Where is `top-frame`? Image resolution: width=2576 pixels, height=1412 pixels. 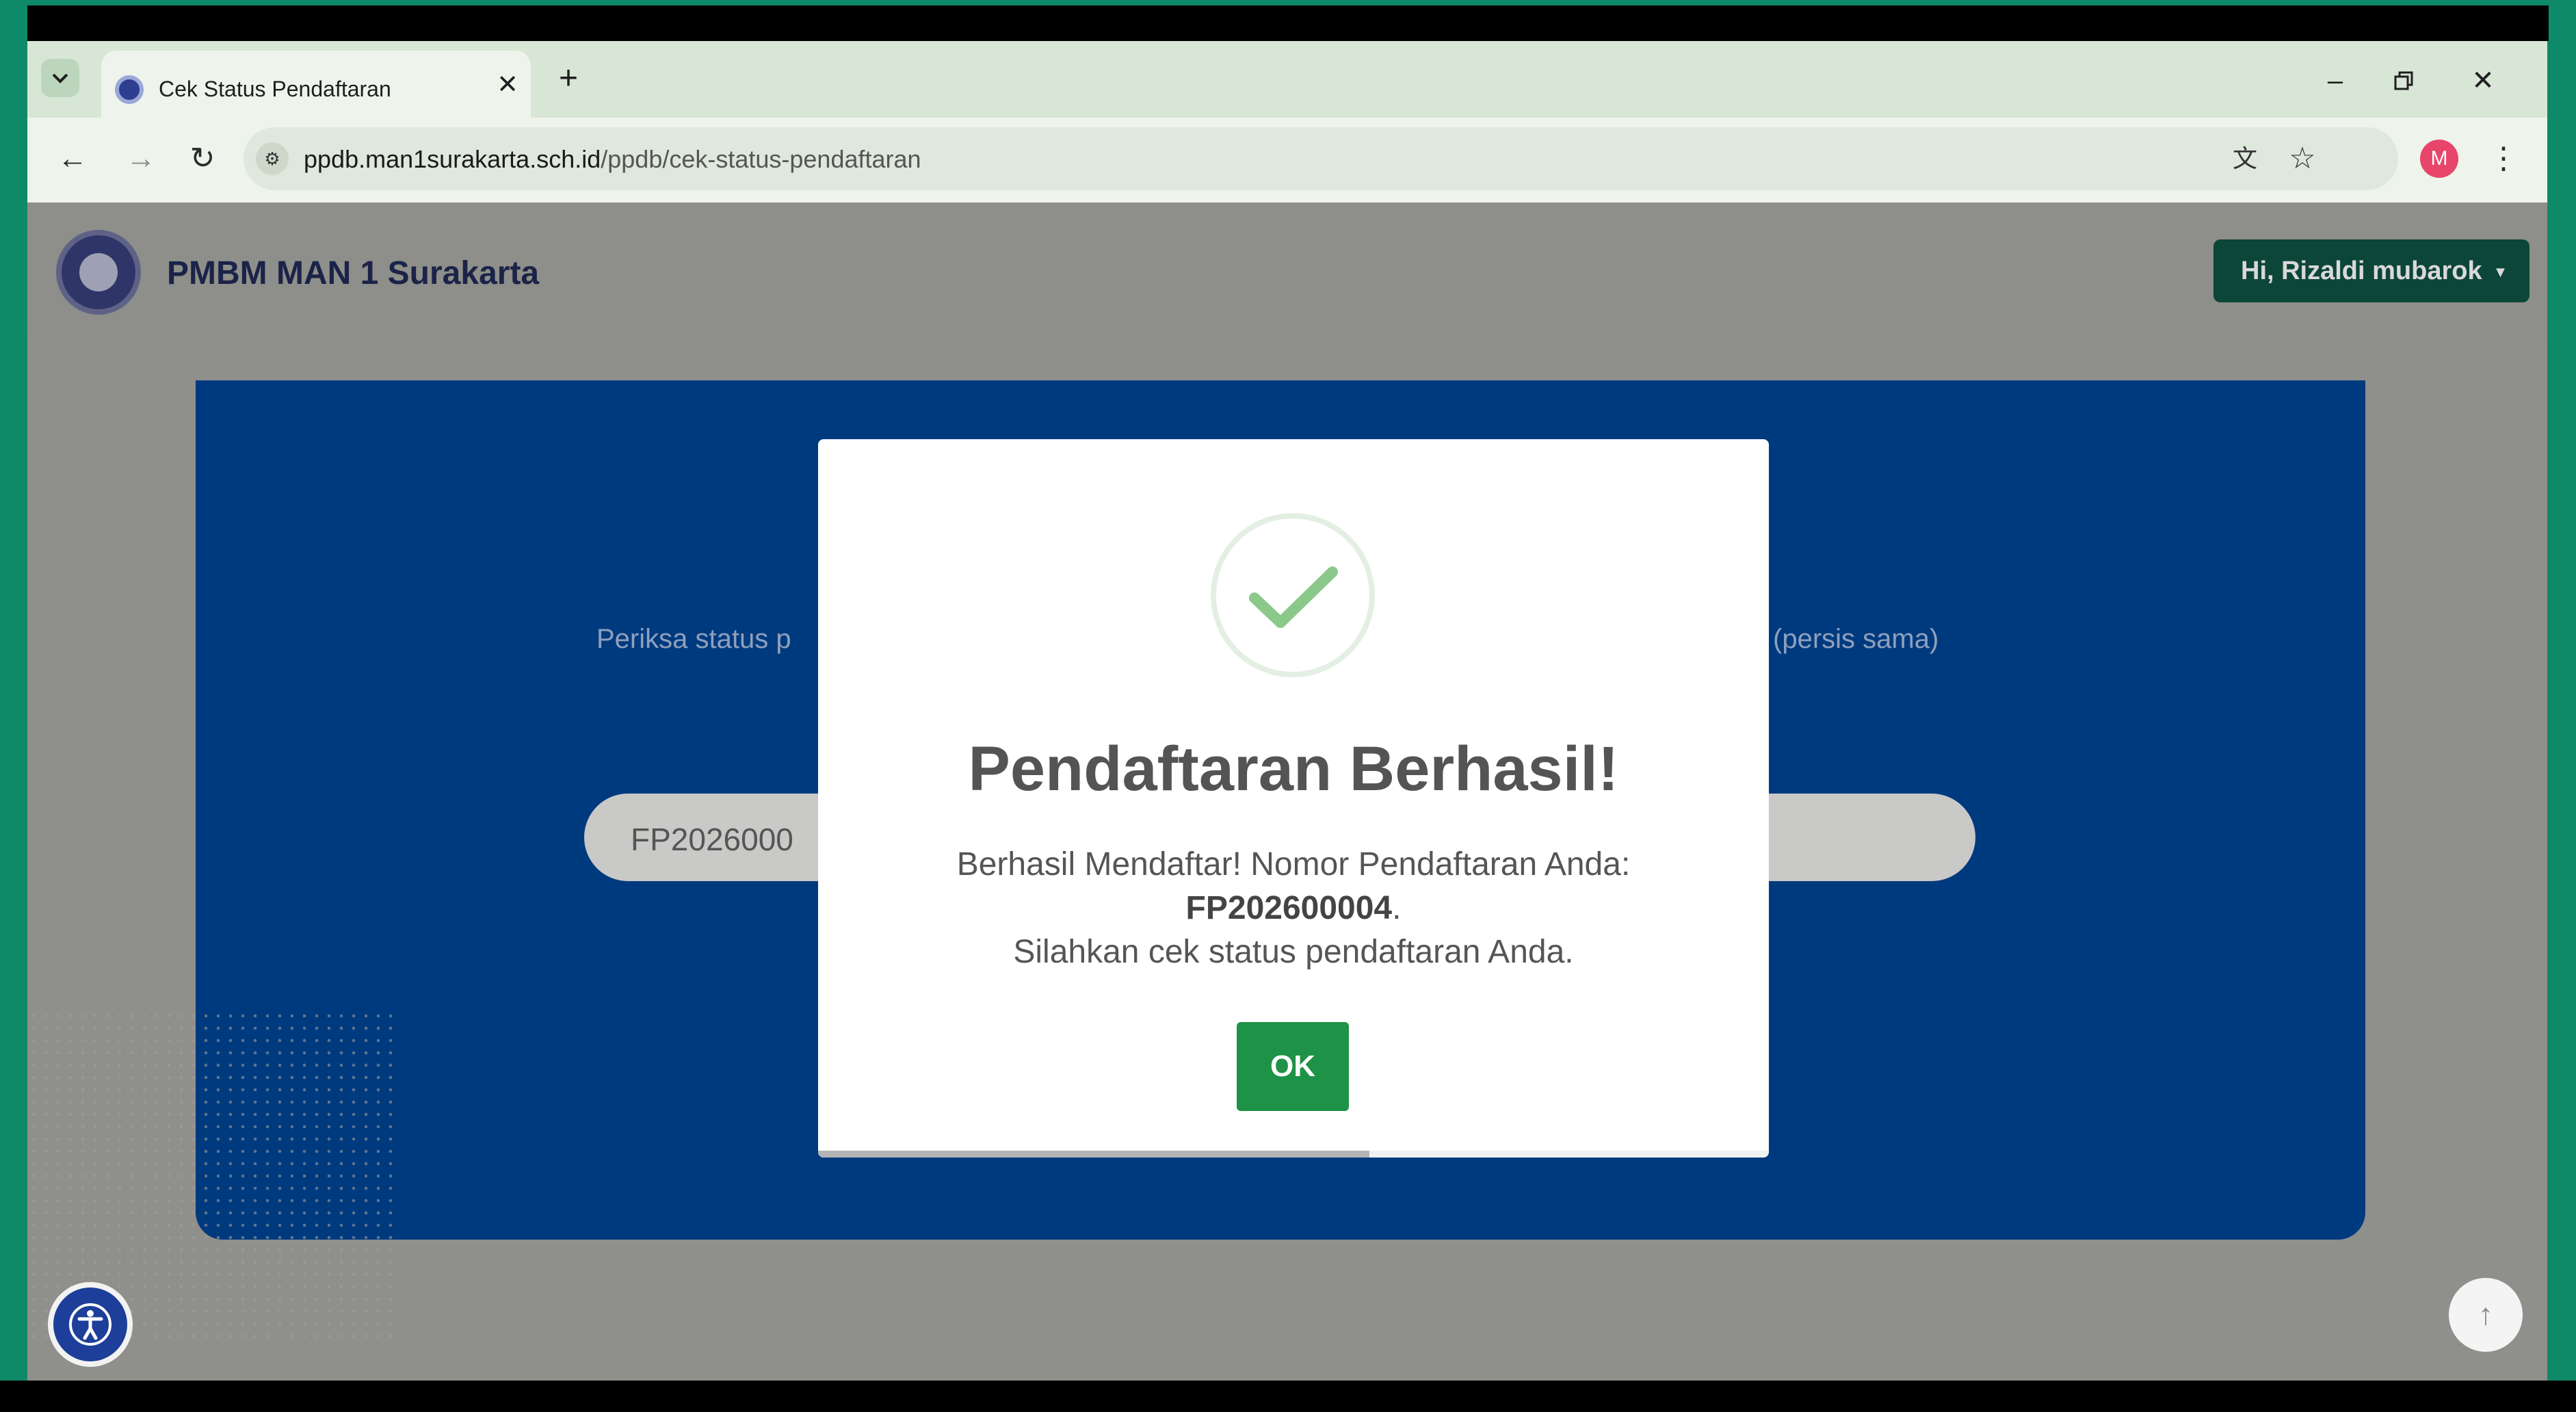
top-frame is located at coordinates (1288, 20).